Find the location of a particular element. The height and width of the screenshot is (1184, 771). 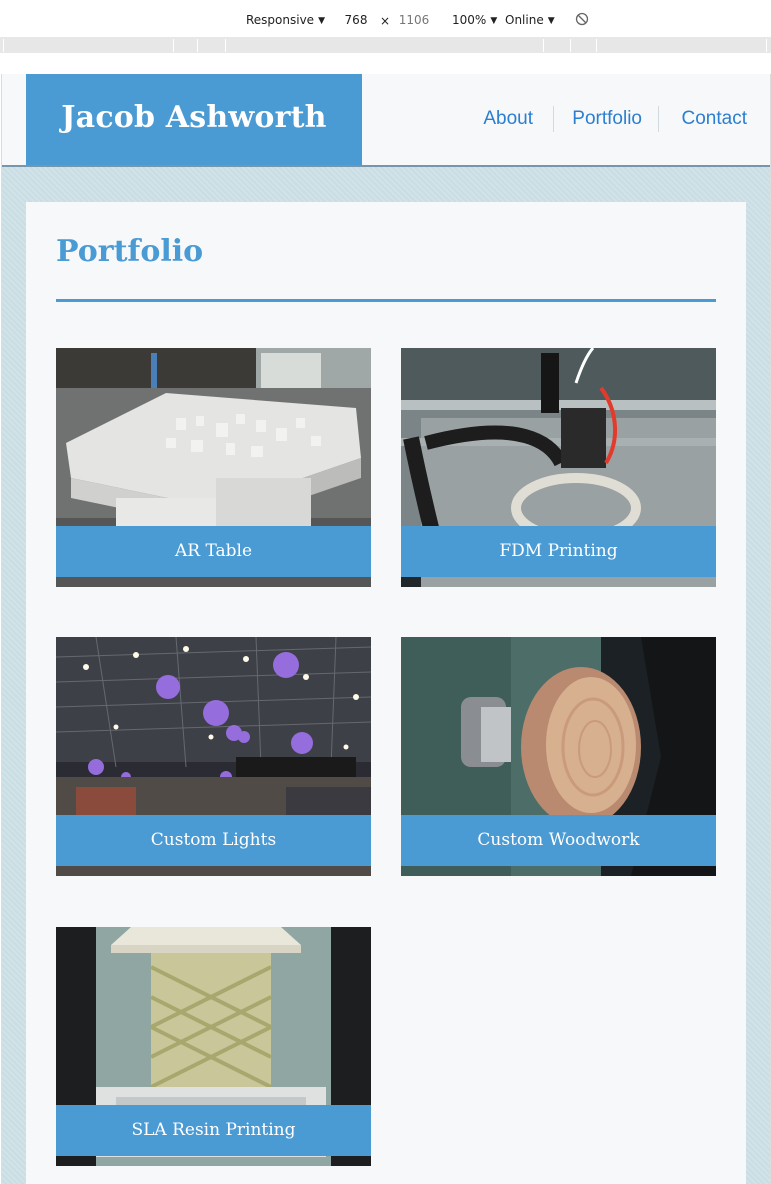

project-title: AR Table is located at coordinates (213, 551).